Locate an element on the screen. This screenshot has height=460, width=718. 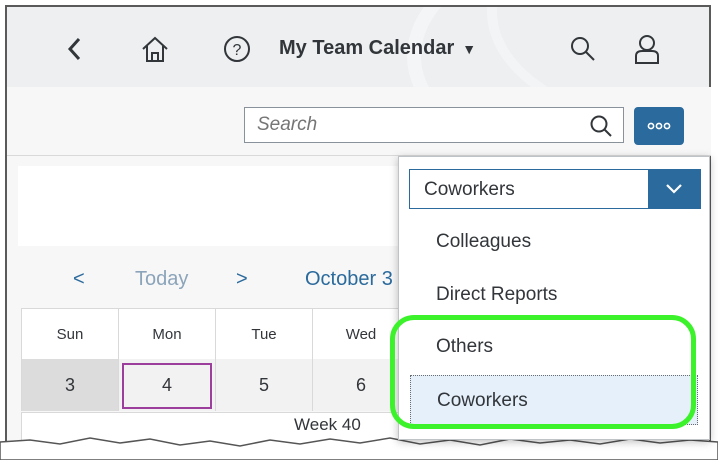
chevron-left-icon is located at coordinates (74, 49).